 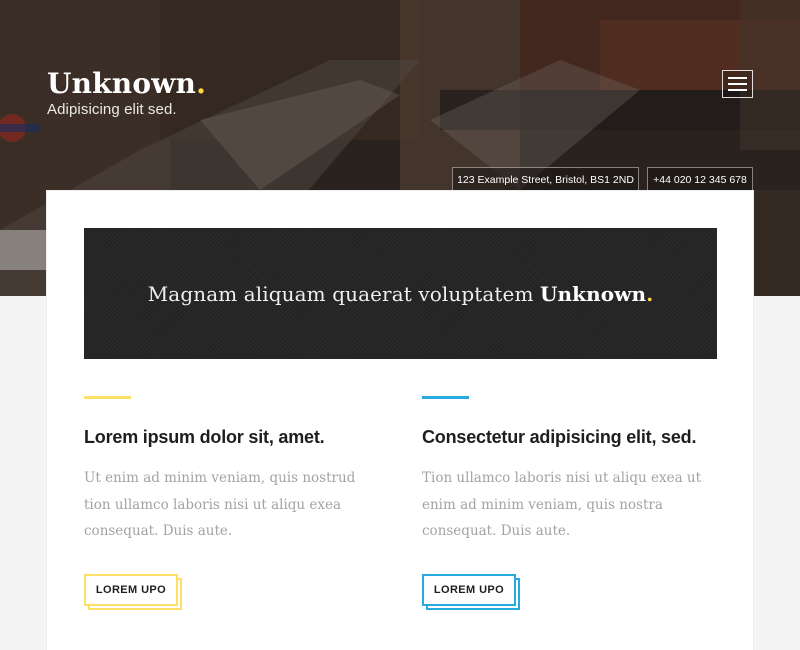 I want to click on brand: Unknown. Adipisicing elit sed., so click(x=126, y=92).